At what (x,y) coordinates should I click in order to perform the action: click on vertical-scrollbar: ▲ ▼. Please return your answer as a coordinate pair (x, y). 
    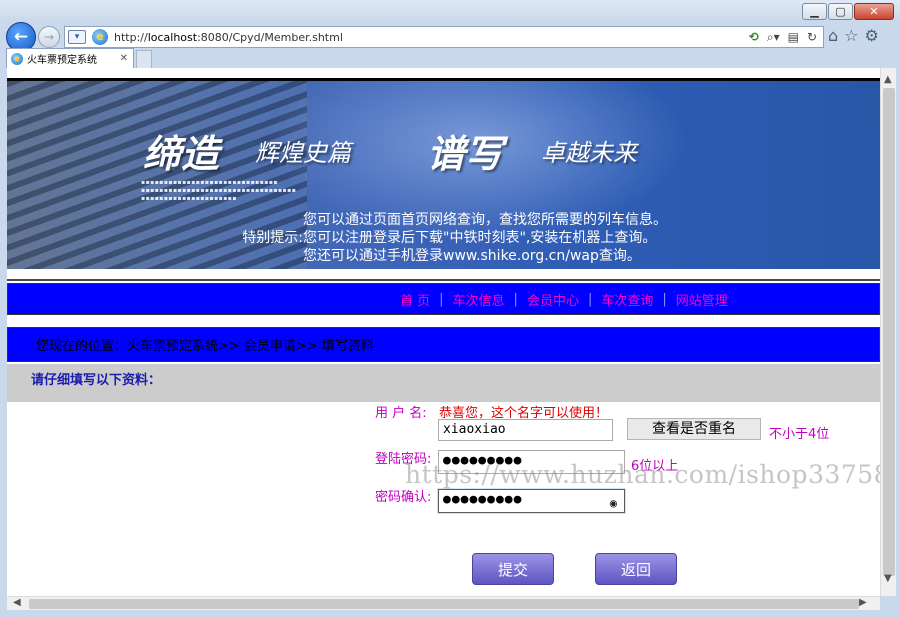
    Looking at the image, I should click on (888, 332).